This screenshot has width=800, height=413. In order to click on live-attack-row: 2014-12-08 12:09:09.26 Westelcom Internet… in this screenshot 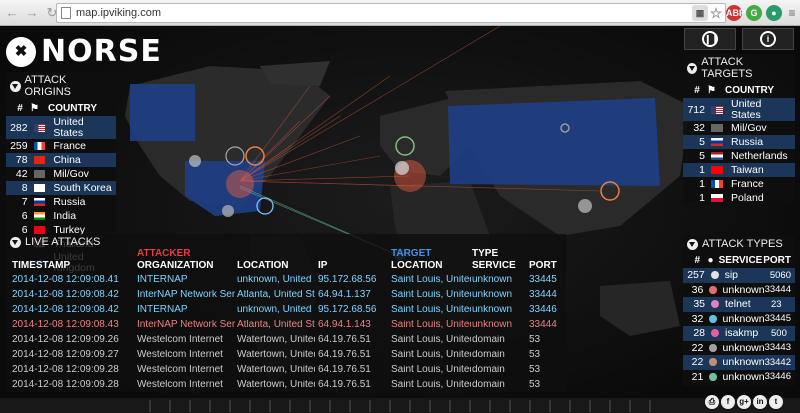, I will do `click(286, 342)`.